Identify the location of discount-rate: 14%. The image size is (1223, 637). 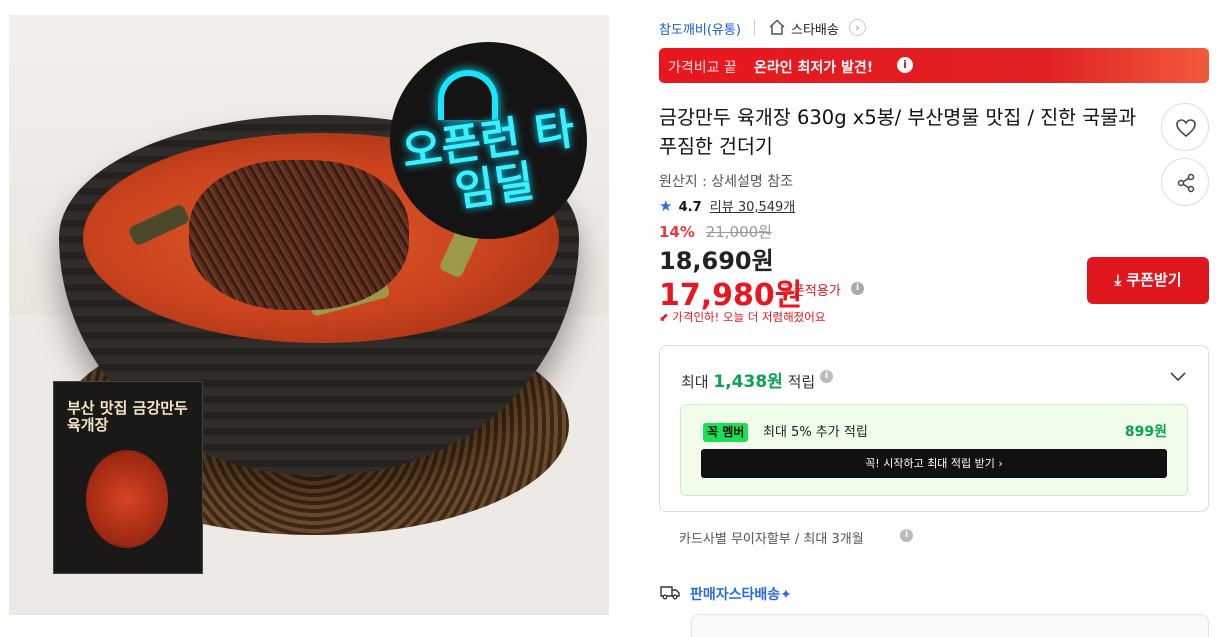
(677, 232).